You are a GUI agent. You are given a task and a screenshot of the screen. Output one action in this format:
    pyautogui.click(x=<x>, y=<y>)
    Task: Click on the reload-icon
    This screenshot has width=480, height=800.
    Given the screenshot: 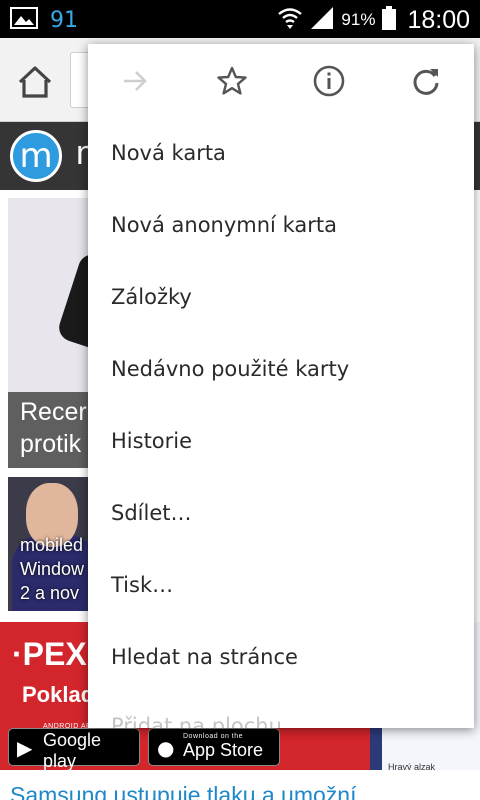 What is the action you would take?
    pyautogui.click(x=426, y=81)
    